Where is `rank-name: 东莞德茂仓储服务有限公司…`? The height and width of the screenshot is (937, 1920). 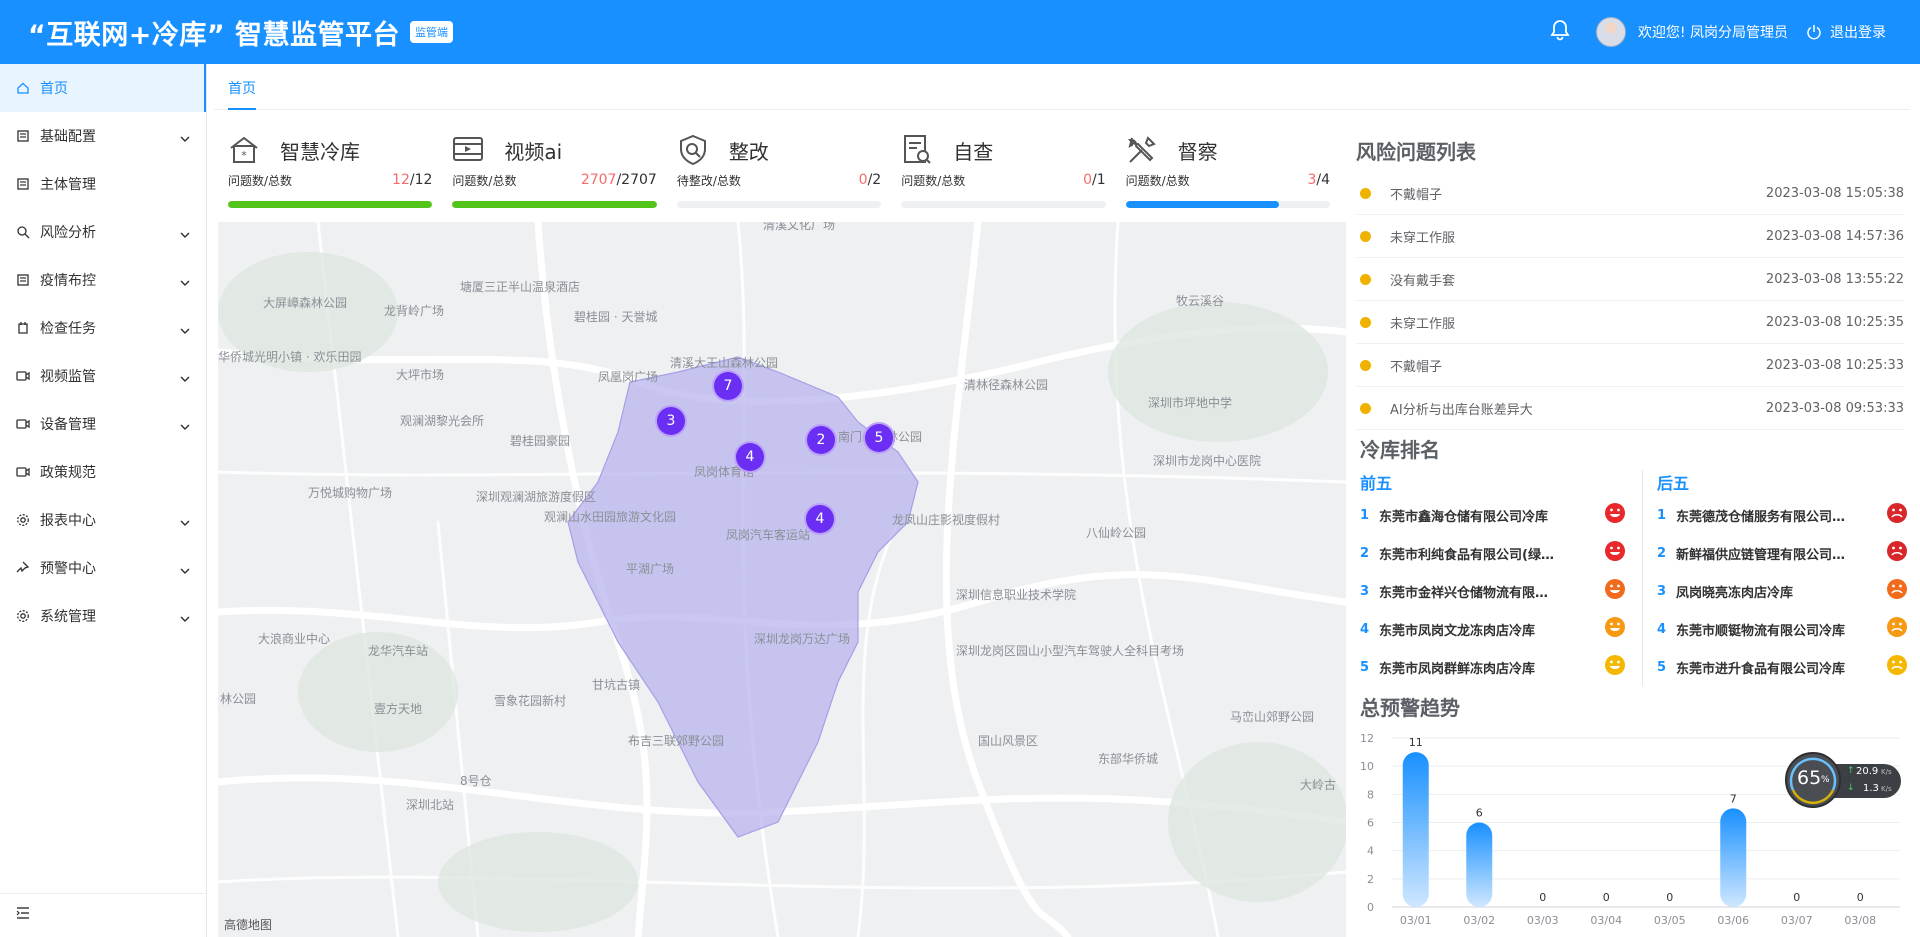 rank-name: 东莞德茂仓储服务有限公司… is located at coordinates (1761, 517).